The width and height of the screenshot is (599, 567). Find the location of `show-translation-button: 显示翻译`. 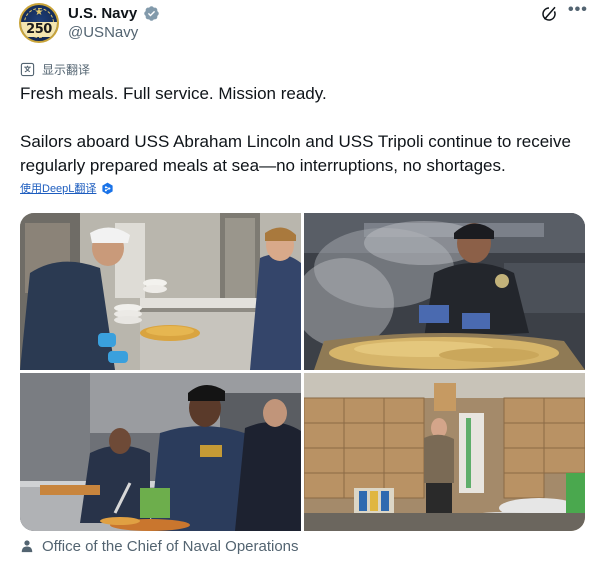

show-translation-button: 显示翻译 is located at coordinates (55, 69).